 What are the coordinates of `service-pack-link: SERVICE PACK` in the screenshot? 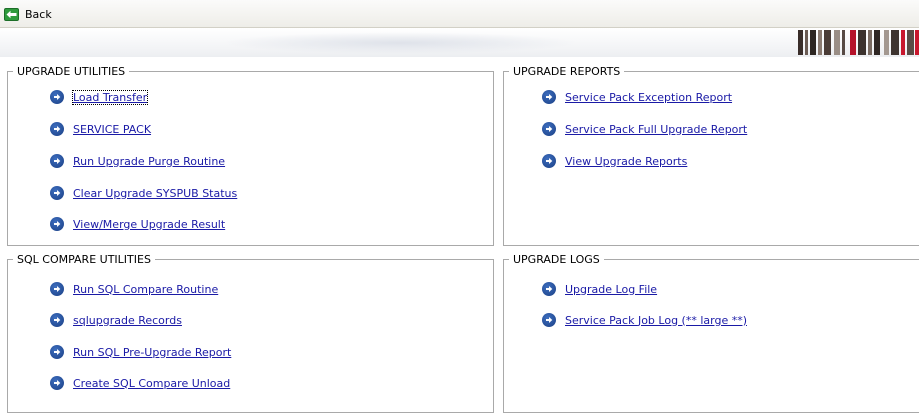 It's located at (100, 129).